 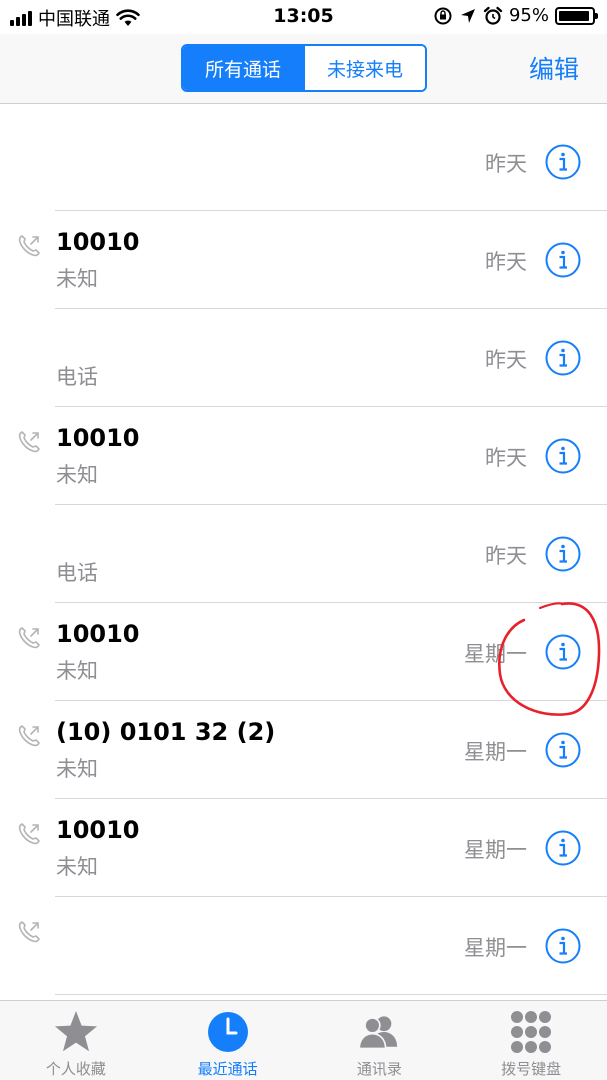 What do you see at coordinates (228, 1032) in the screenshot?
I see `clock-icon` at bounding box center [228, 1032].